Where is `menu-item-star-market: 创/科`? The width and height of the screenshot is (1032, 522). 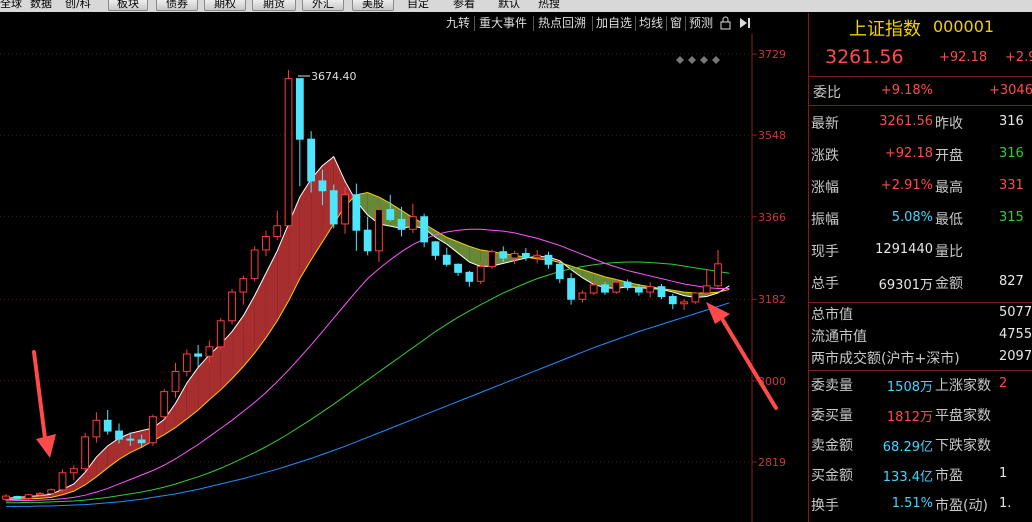
menu-item-star-market: 创/科 is located at coordinates (78, 4).